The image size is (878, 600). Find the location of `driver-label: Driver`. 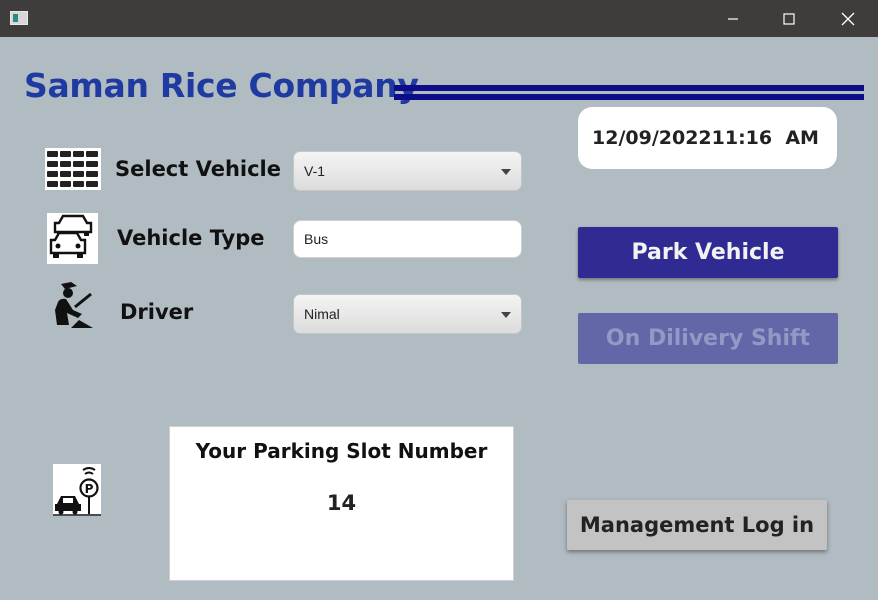

driver-label: Driver is located at coordinates (157, 312).